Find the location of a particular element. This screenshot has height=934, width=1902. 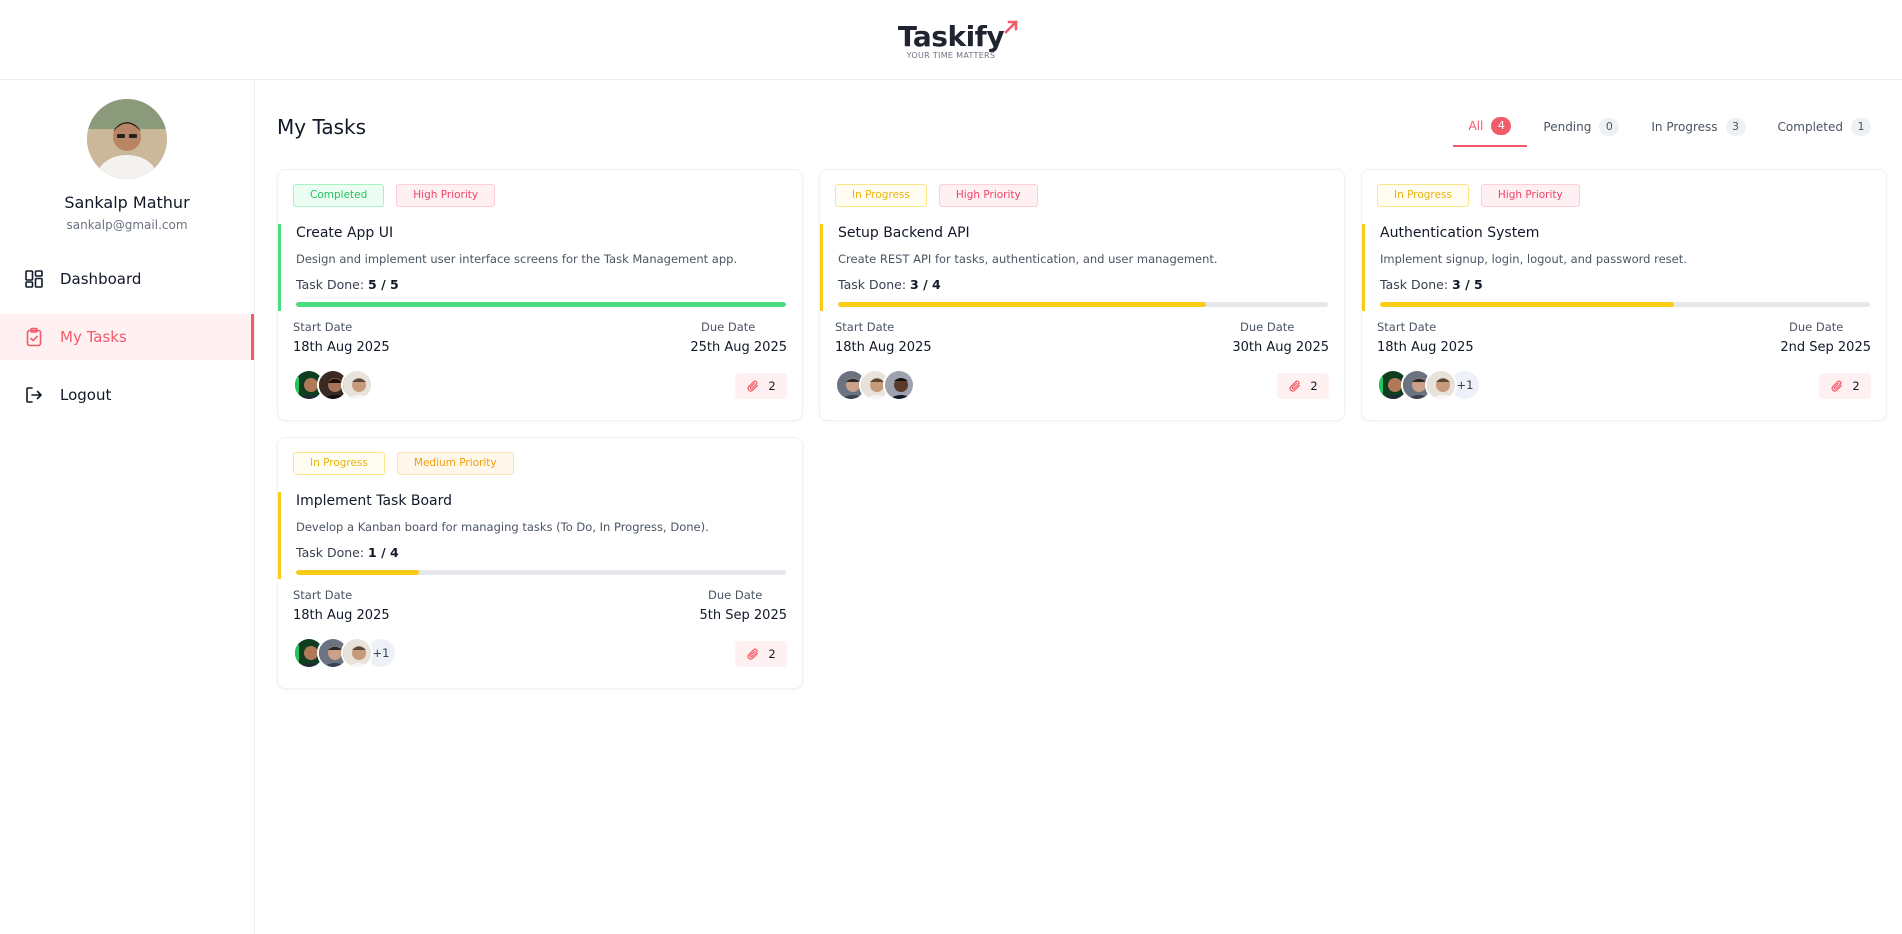

sidebar-item-label: My Tasks is located at coordinates (93, 337).